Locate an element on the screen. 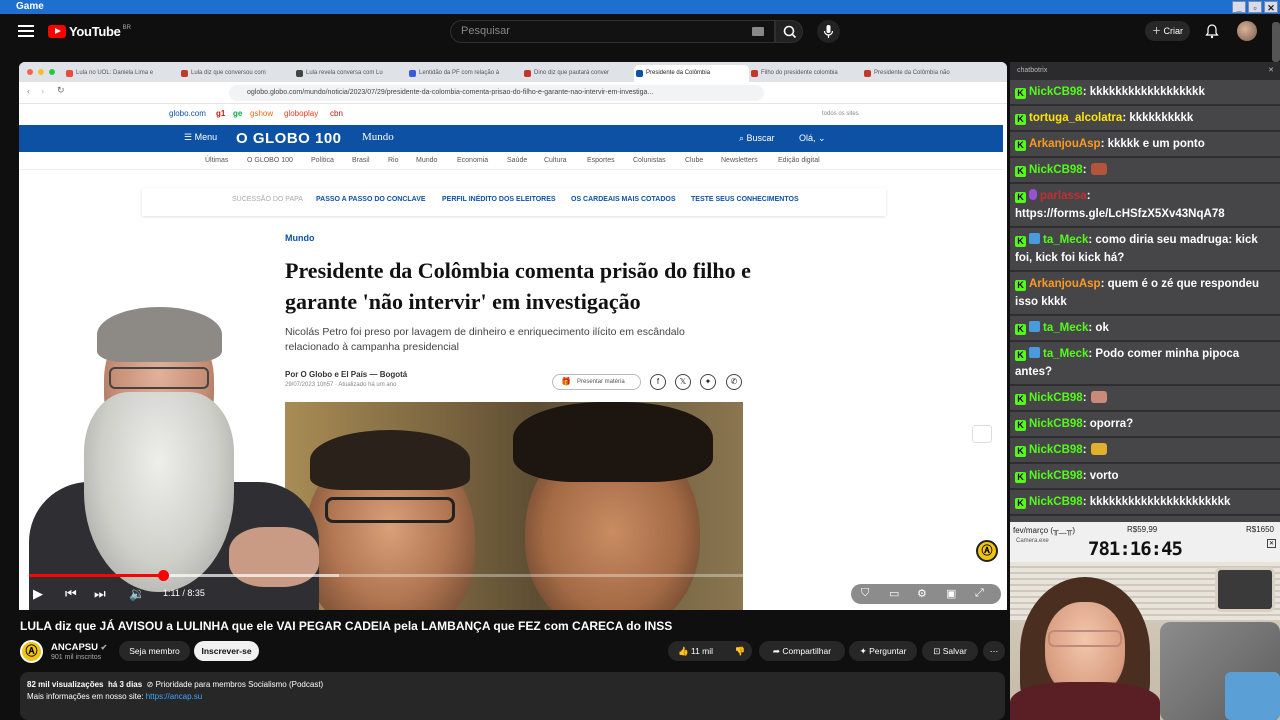 This screenshot has width=1280, height=720. bookmark-link: globo.com is located at coordinates (187, 114).